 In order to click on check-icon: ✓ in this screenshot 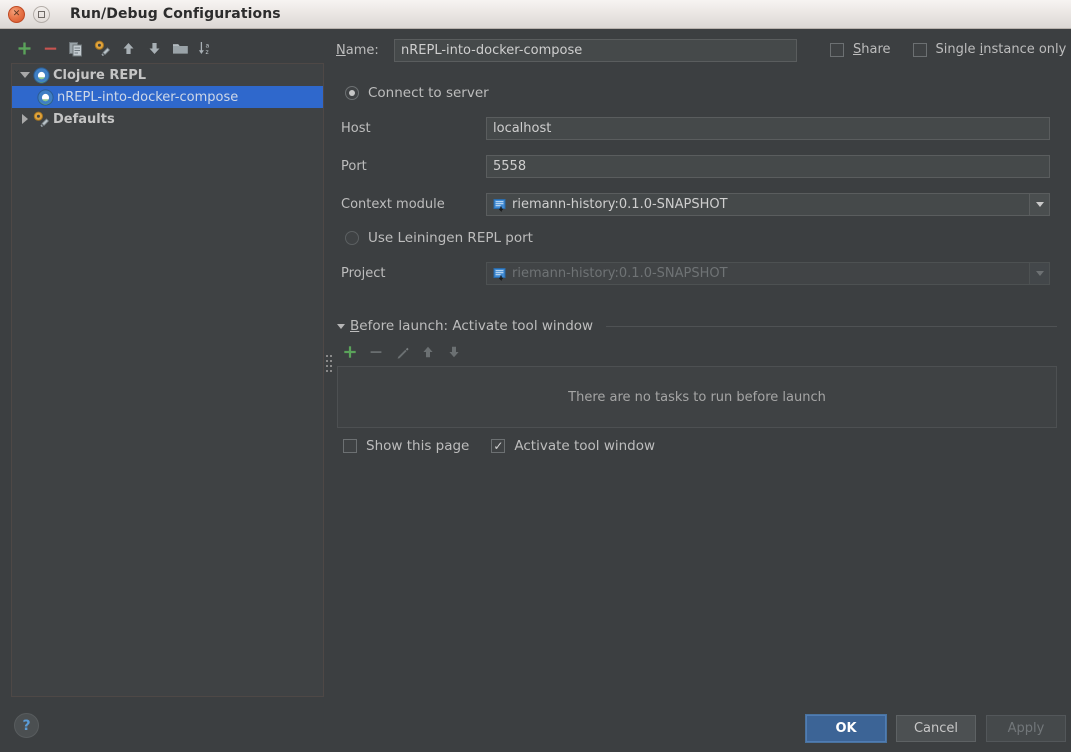, I will do `click(498, 446)`.